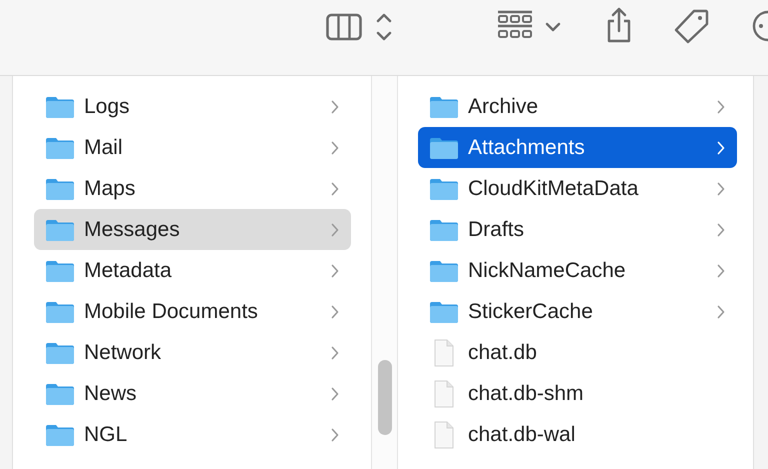 This screenshot has width=768, height=469. What do you see at coordinates (106, 434) in the screenshot?
I see `file-name: NGL` at bounding box center [106, 434].